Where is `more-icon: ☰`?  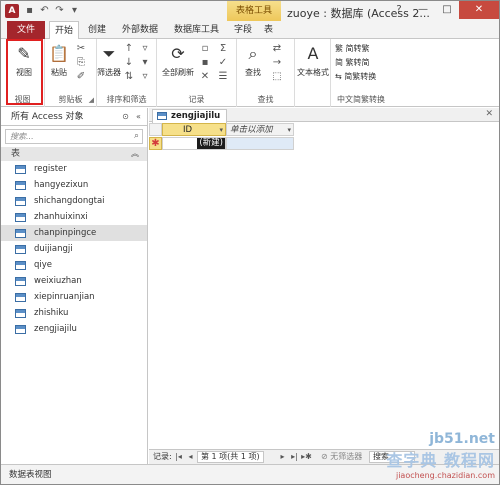 more-icon: ☰ is located at coordinates (223, 77).